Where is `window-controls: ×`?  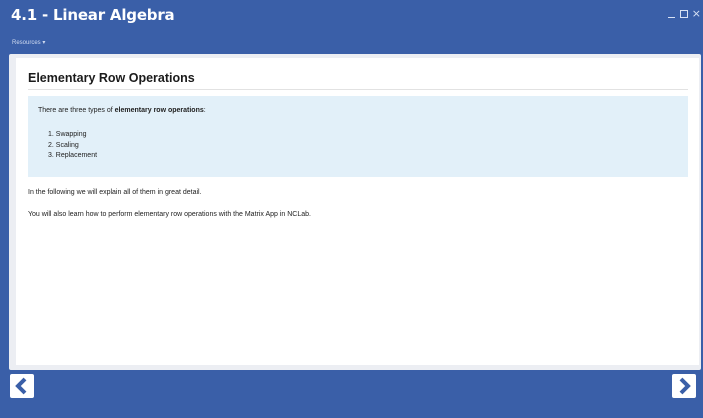 window-controls: × is located at coordinates (684, 13).